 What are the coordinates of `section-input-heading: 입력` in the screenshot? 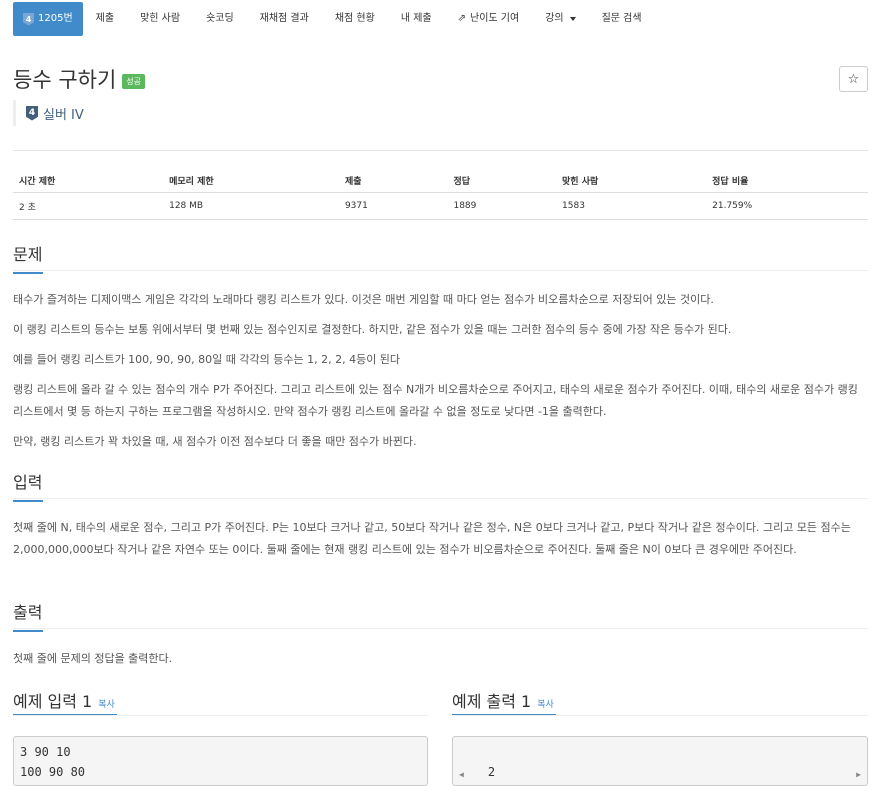 It's located at (28, 485).